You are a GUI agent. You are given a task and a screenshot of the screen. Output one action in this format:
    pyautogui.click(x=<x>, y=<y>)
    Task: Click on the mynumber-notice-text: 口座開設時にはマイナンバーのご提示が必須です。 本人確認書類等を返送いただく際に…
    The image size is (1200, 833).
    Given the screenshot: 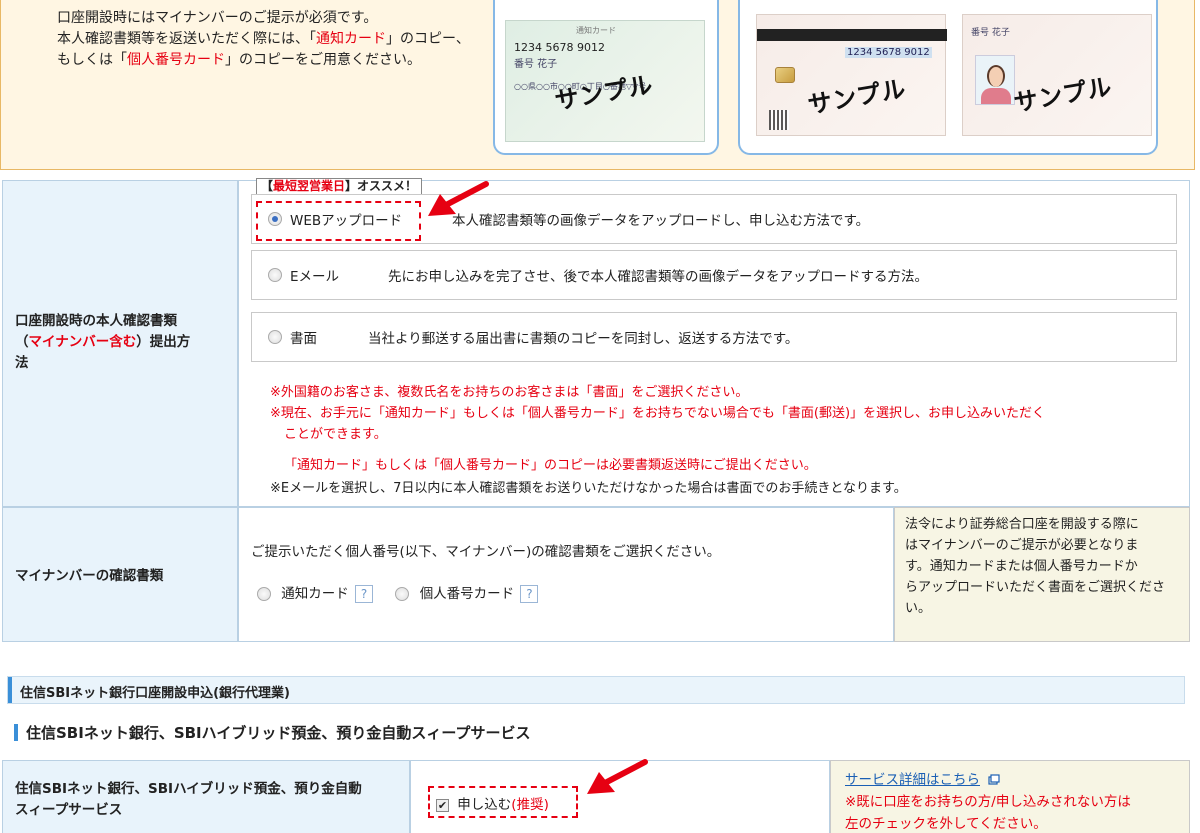 What is the action you would take?
    pyautogui.click(x=263, y=39)
    